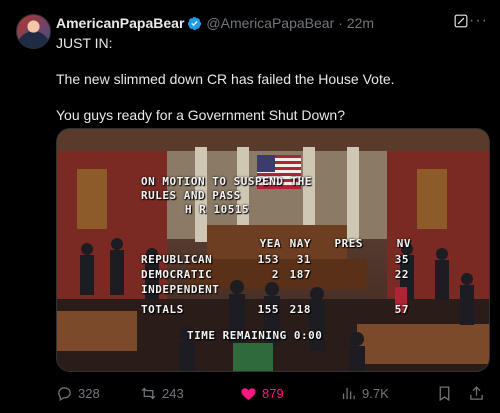 Image resolution: width=500 pixels, height=413 pixels. Describe the element at coordinates (162, 309) in the screenshot. I see `board-party: TOTALS` at that location.